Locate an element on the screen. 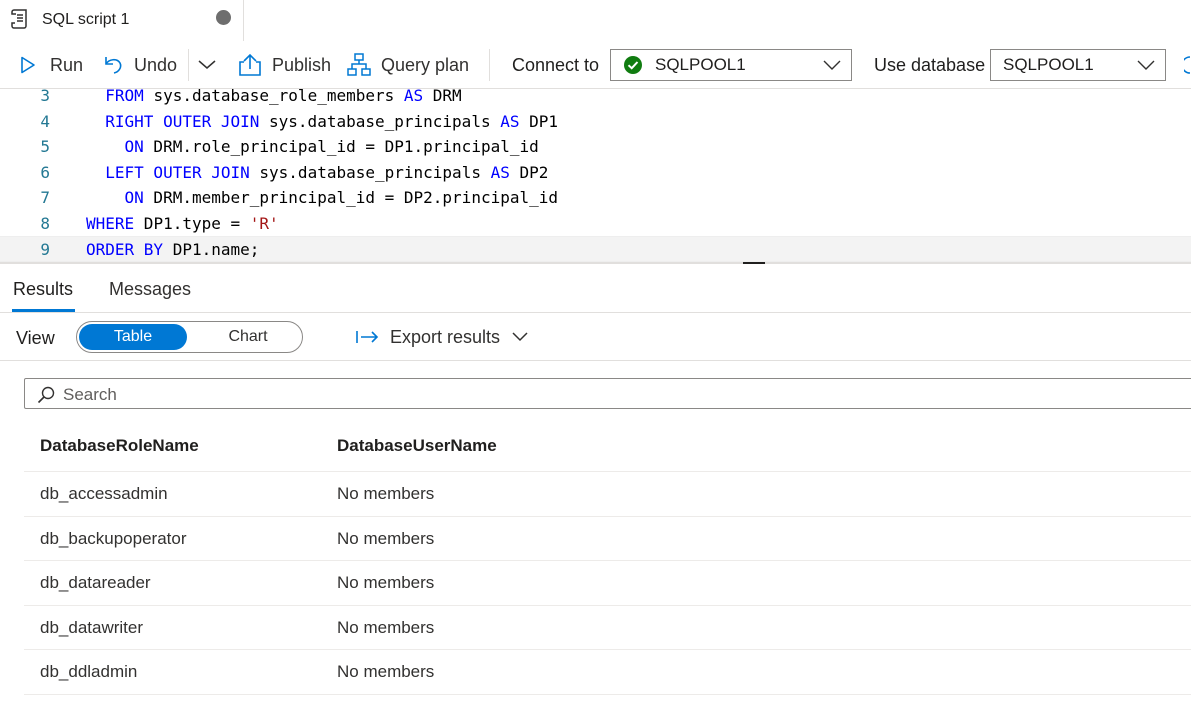 The image size is (1191, 712). export-results-label: Export results is located at coordinates (445, 336).